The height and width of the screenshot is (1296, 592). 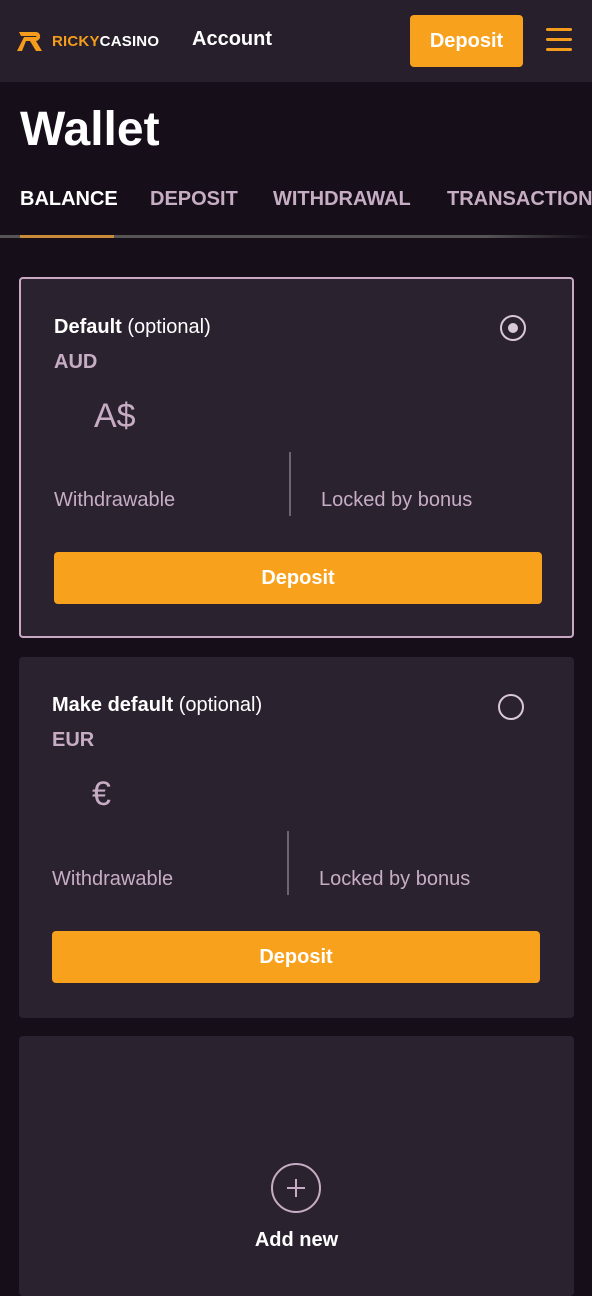 I want to click on wallet-title-bold: Default, so click(x=88, y=327).